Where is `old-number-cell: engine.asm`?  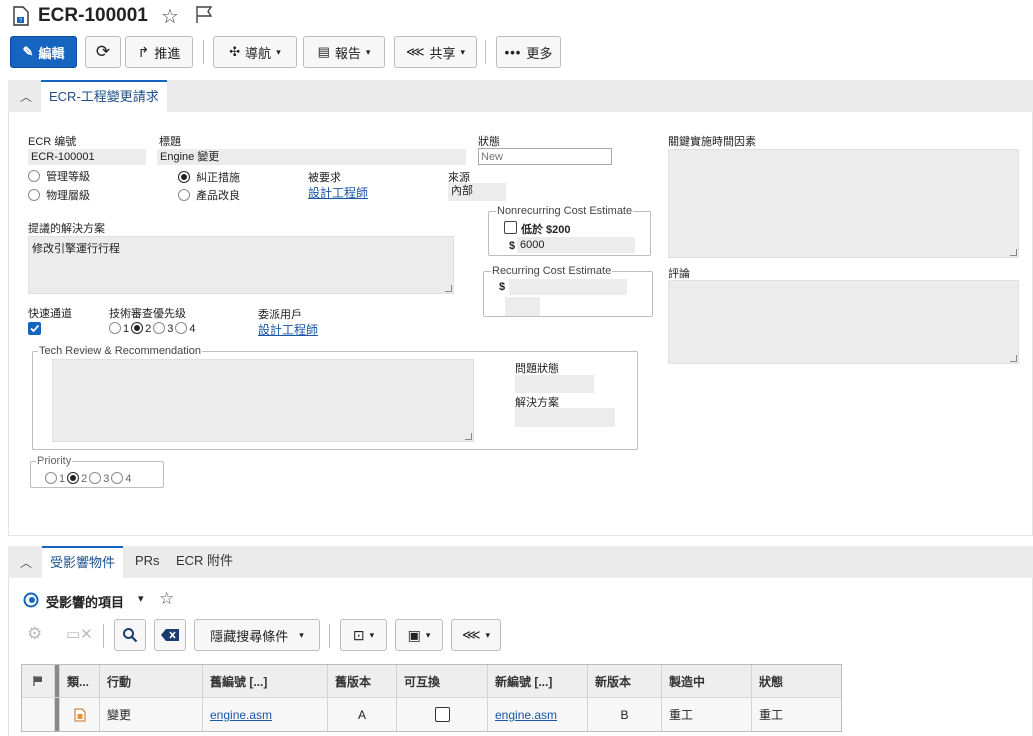 old-number-cell: engine.asm is located at coordinates (265, 714).